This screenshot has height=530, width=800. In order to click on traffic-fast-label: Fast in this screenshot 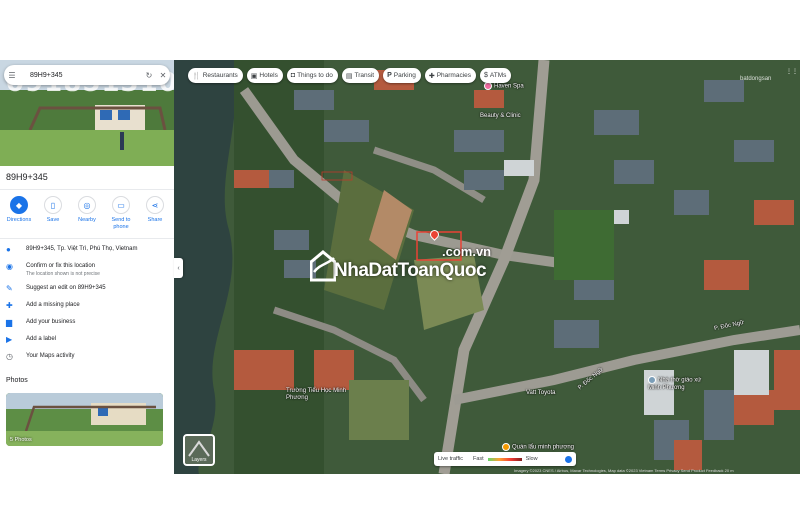, I will do `click(478, 459)`.